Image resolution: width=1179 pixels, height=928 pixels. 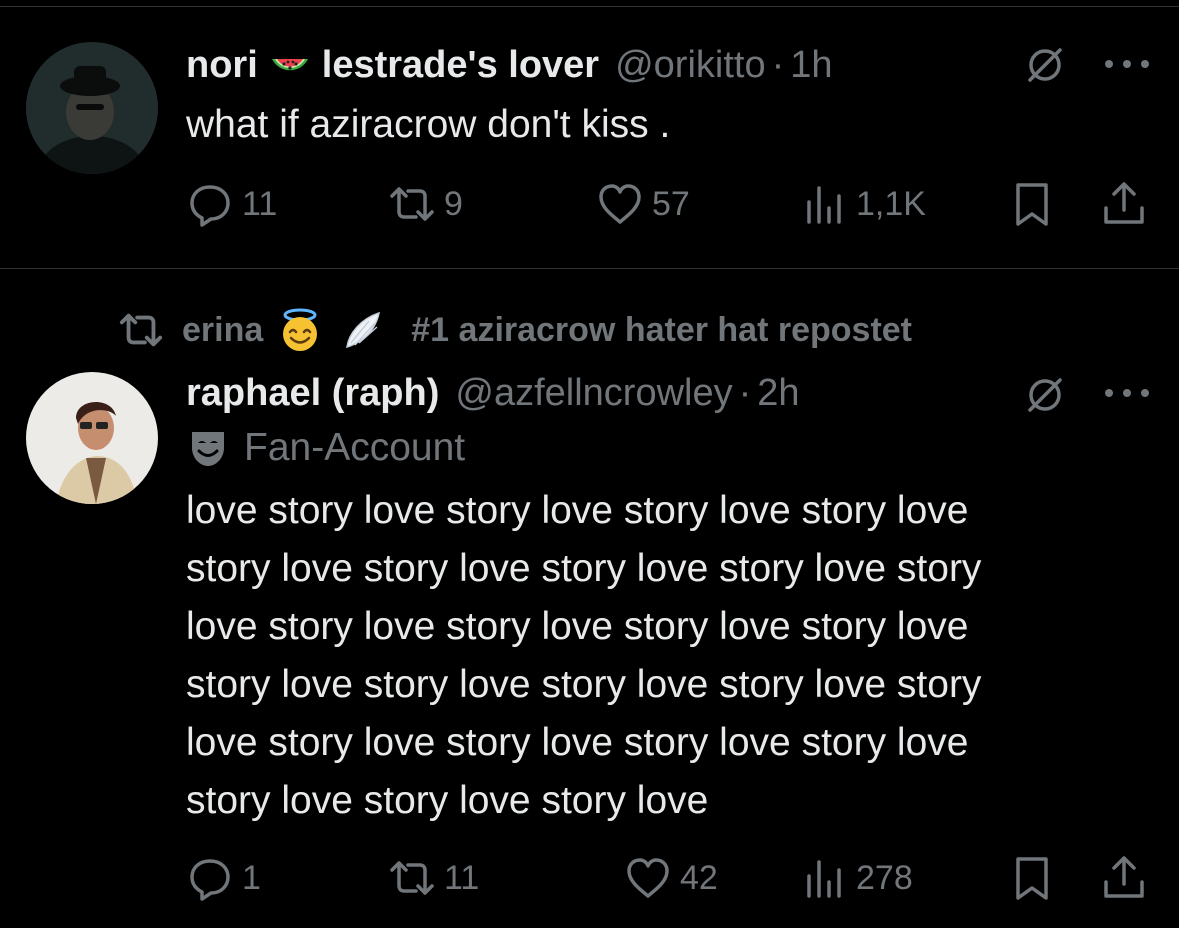 I want to click on wing-emoji-icon, so click(x=362, y=330).